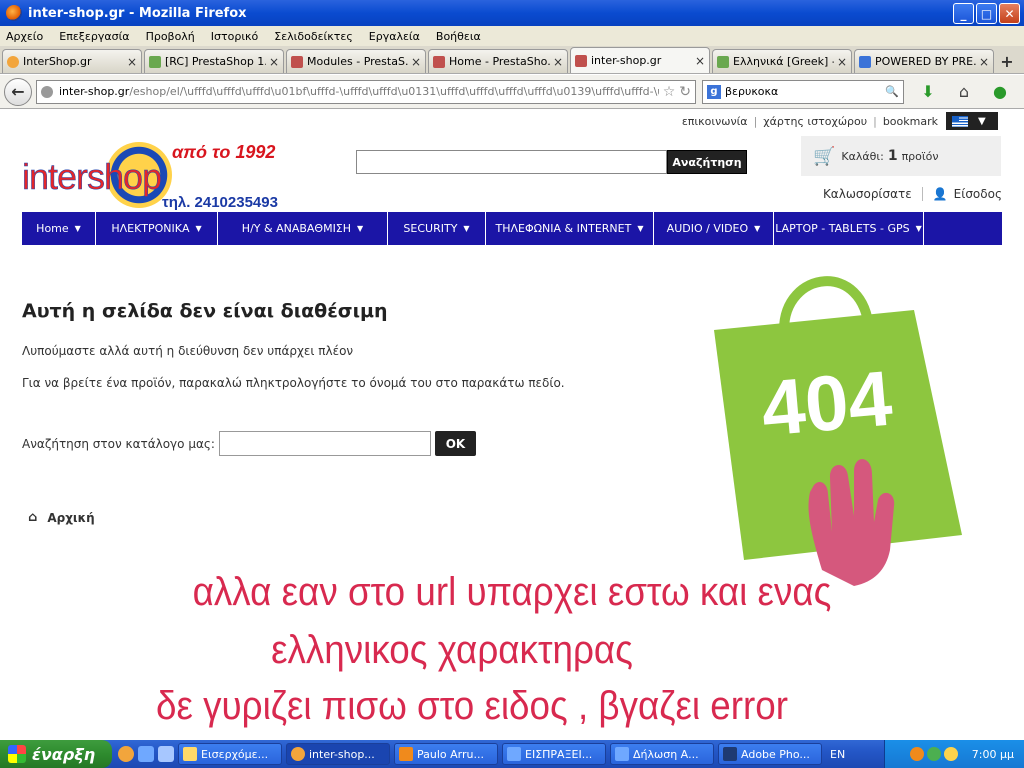 The width and height of the screenshot is (1024, 768). I want to click on maximize-button: □, so click(986, 13).